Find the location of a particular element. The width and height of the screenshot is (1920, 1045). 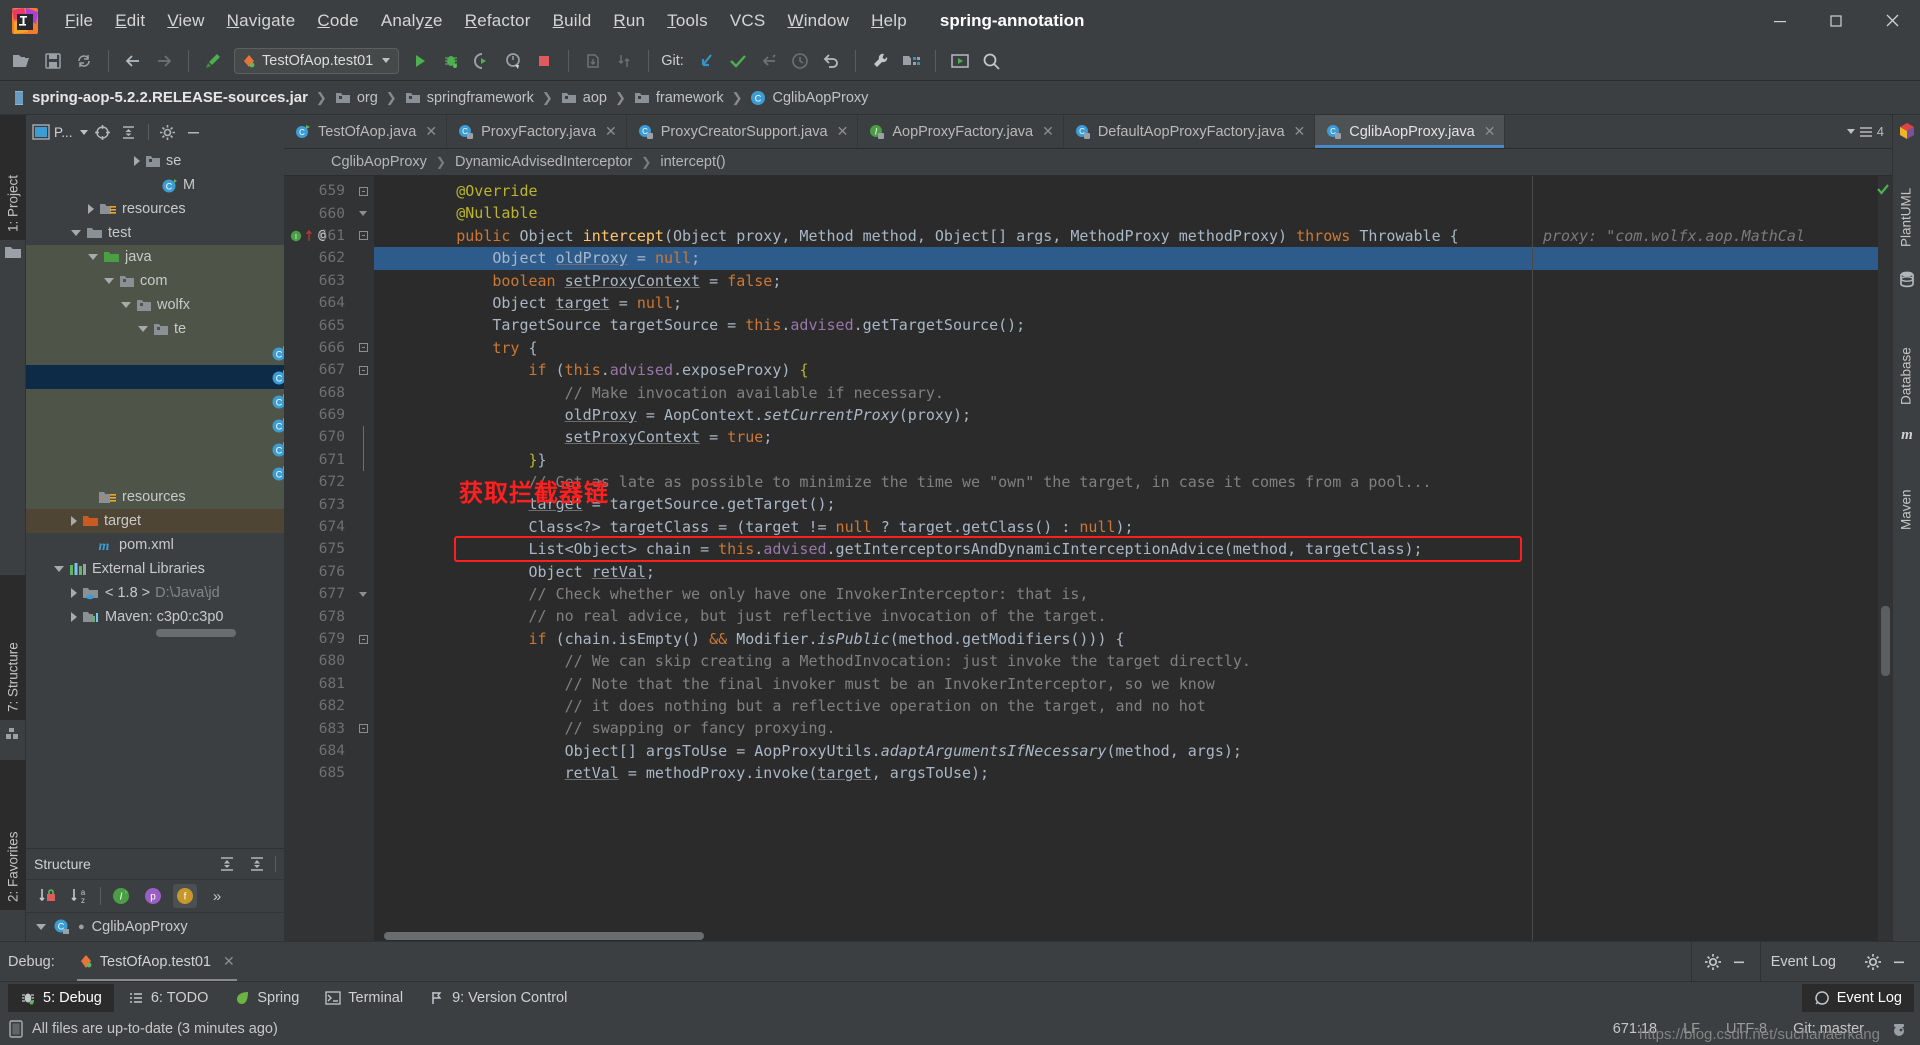

editor-tab-proxycreatorsupport: C ProxyCreatorSupport.java ✕ is located at coordinates (743, 131).